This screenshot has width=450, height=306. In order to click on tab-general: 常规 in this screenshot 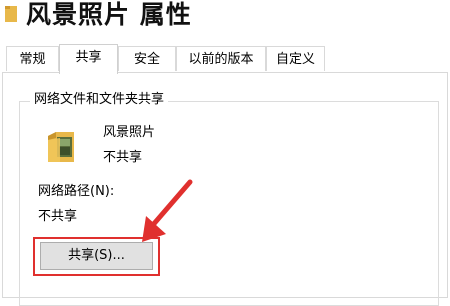, I will do `click(32, 58)`.